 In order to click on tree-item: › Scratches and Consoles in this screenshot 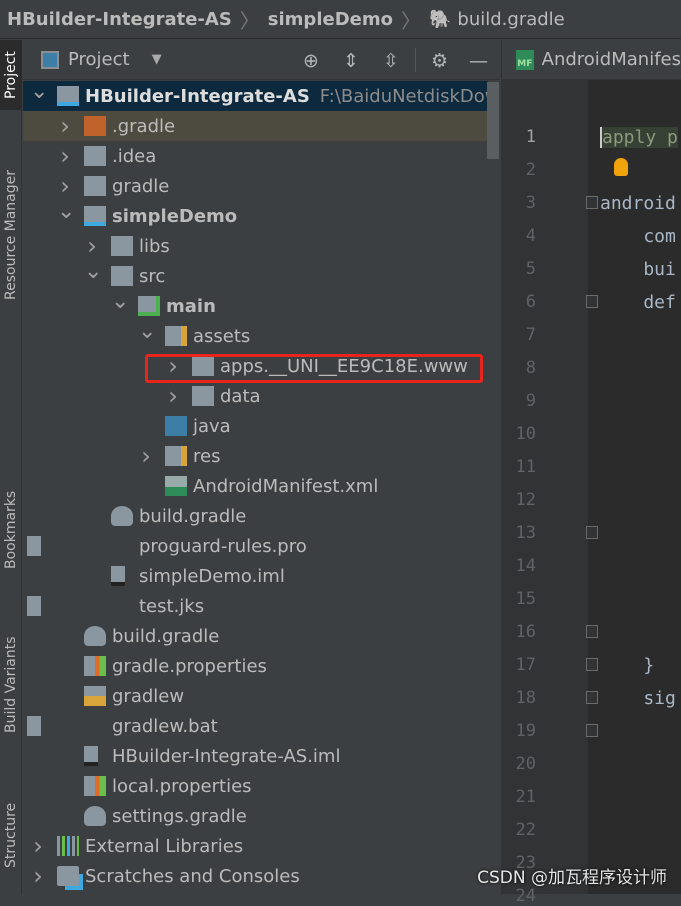, I will do `click(255, 876)`.